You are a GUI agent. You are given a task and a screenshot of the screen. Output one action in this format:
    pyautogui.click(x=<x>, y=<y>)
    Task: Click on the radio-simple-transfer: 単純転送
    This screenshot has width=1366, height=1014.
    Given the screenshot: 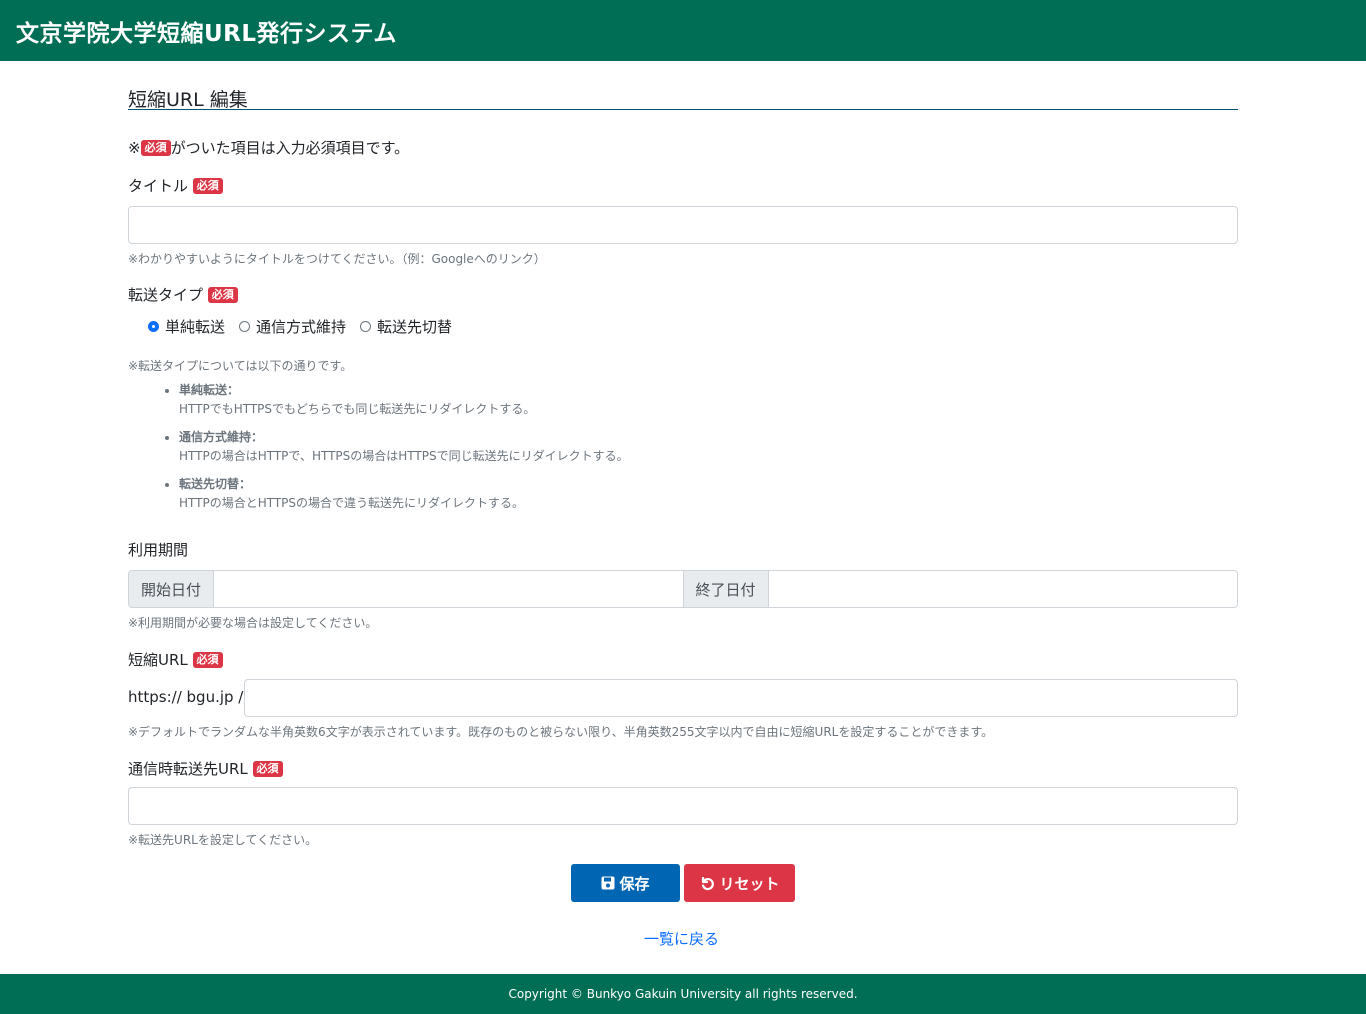 What is the action you would take?
    pyautogui.click(x=186, y=326)
    